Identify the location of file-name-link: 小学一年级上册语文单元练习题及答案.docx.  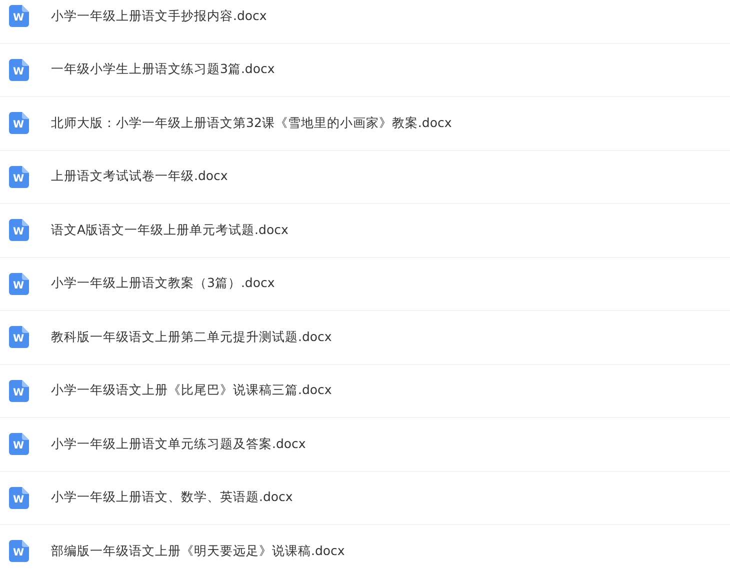
(178, 444).